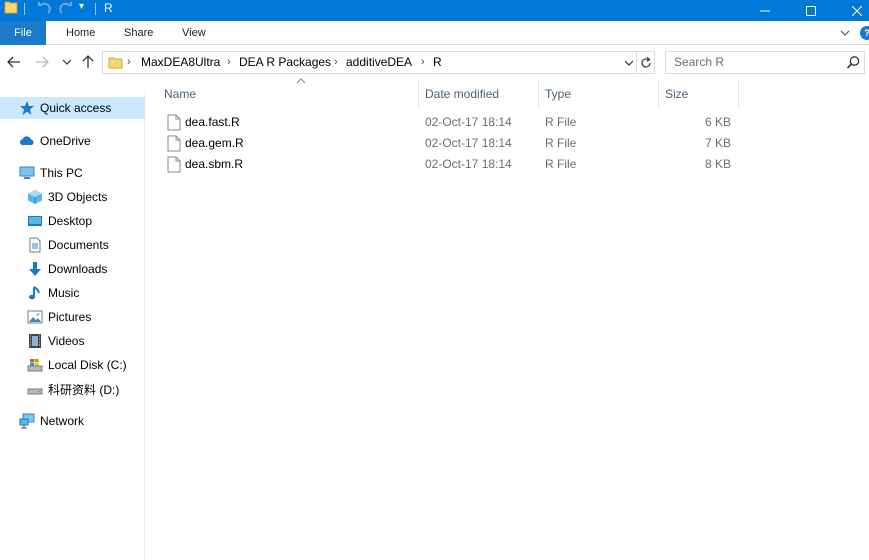 The image size is (869, 560). I want to click on sidebar-item-drive-d: 科研资料 (D:), so click(72, 389).